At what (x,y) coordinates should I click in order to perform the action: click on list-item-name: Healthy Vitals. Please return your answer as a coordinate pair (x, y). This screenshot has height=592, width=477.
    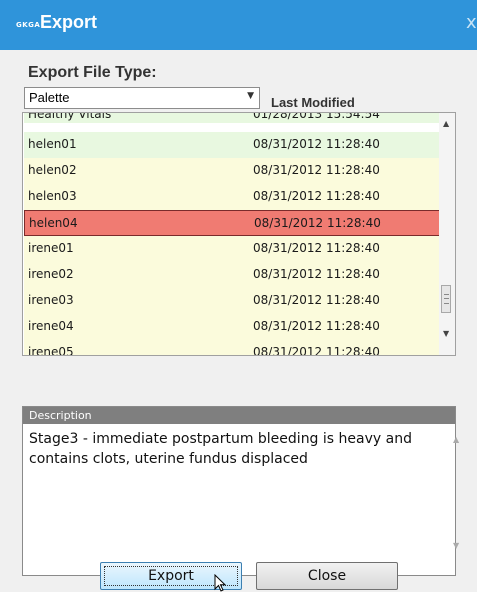
    Looking at the image, I should click on (70, 116).